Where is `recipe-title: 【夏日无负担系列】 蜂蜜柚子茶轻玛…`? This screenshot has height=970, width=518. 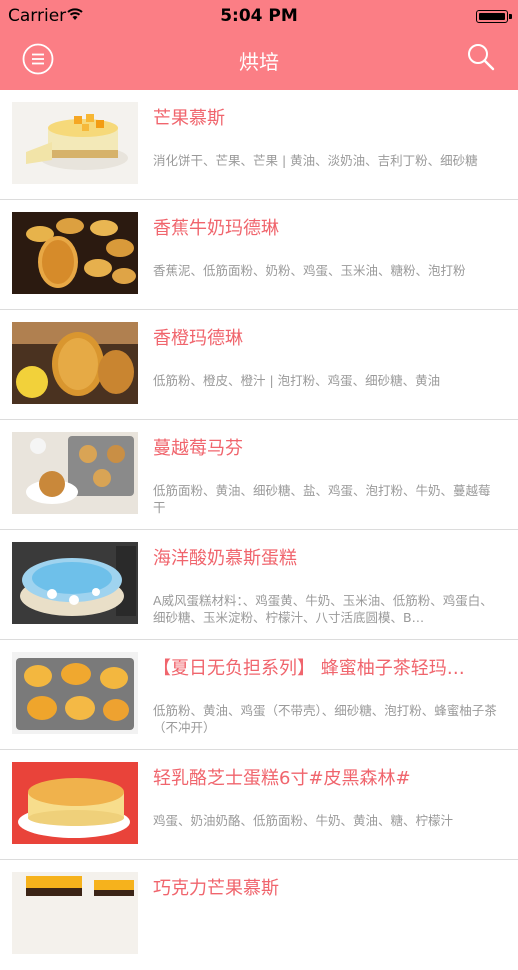
recipe-title: 【夏日无负担系列】 蜂蜜柚子茶轻玛… is located at coordinates (309, 668).